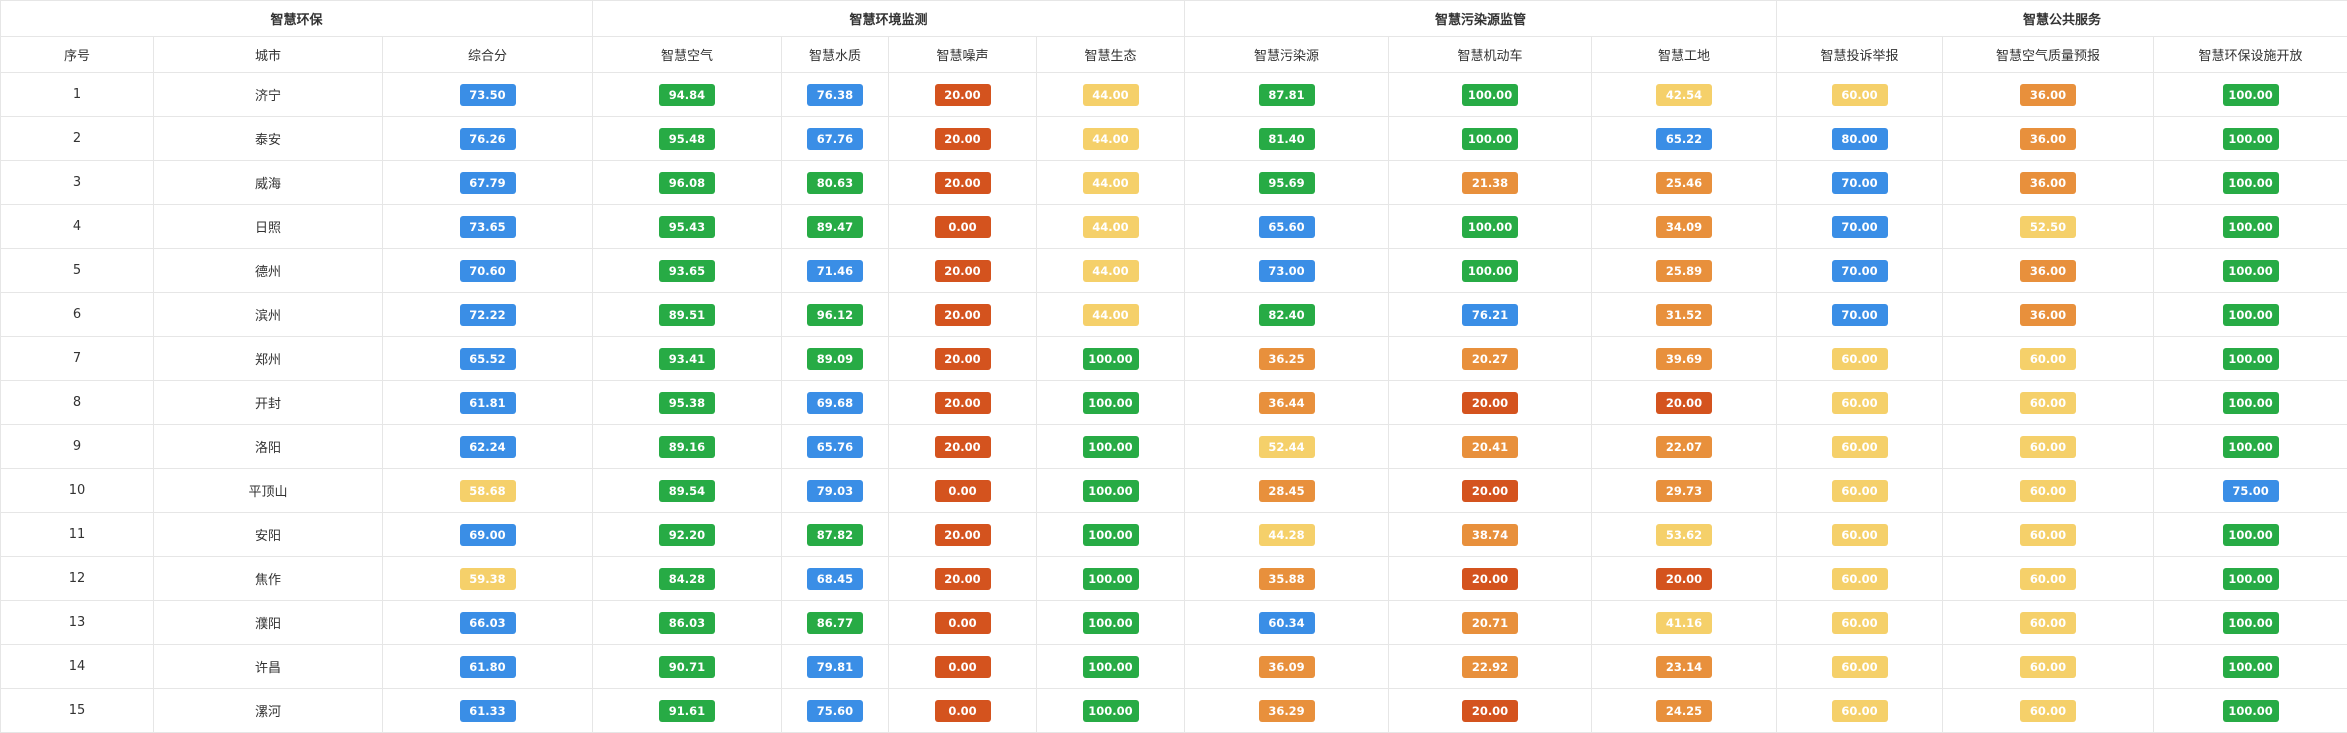  What do you see at coordinates (1860, 182) in the screenshot?
I see `score-cell: 70.00` at bounding box center [1860, 182].